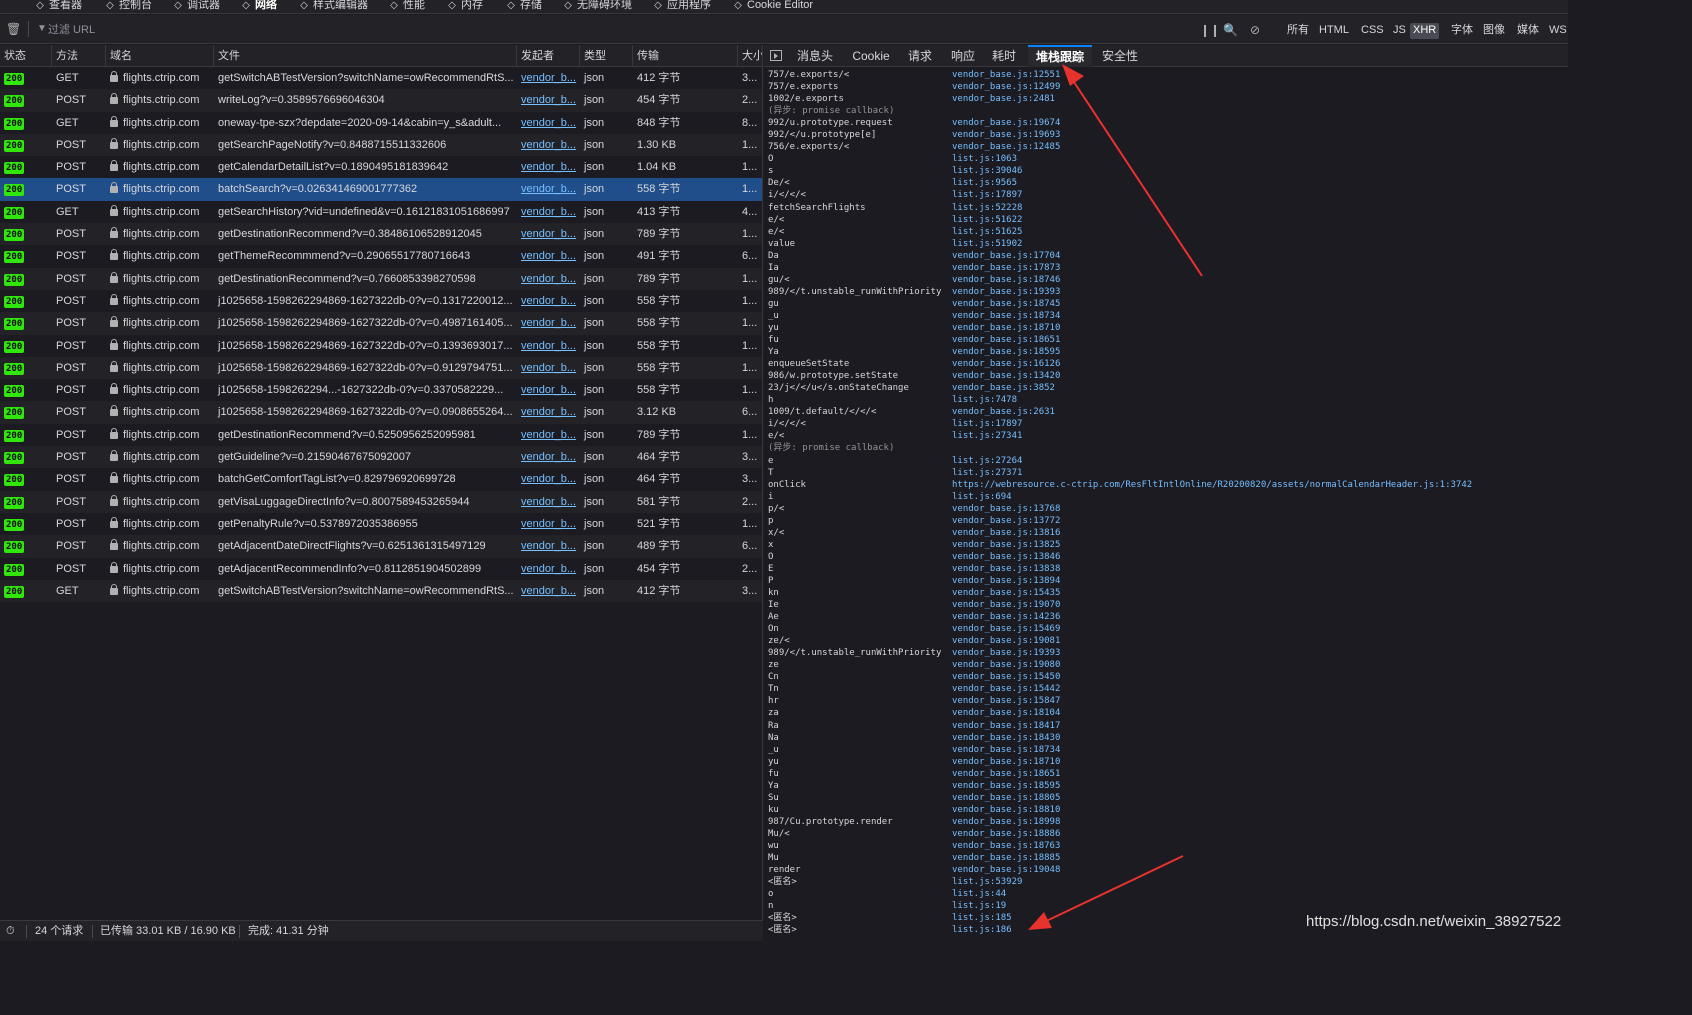  Describe the element at coordinates (1334, 31) in the screenshot. I see `type-filter-1: HTML` at that location.